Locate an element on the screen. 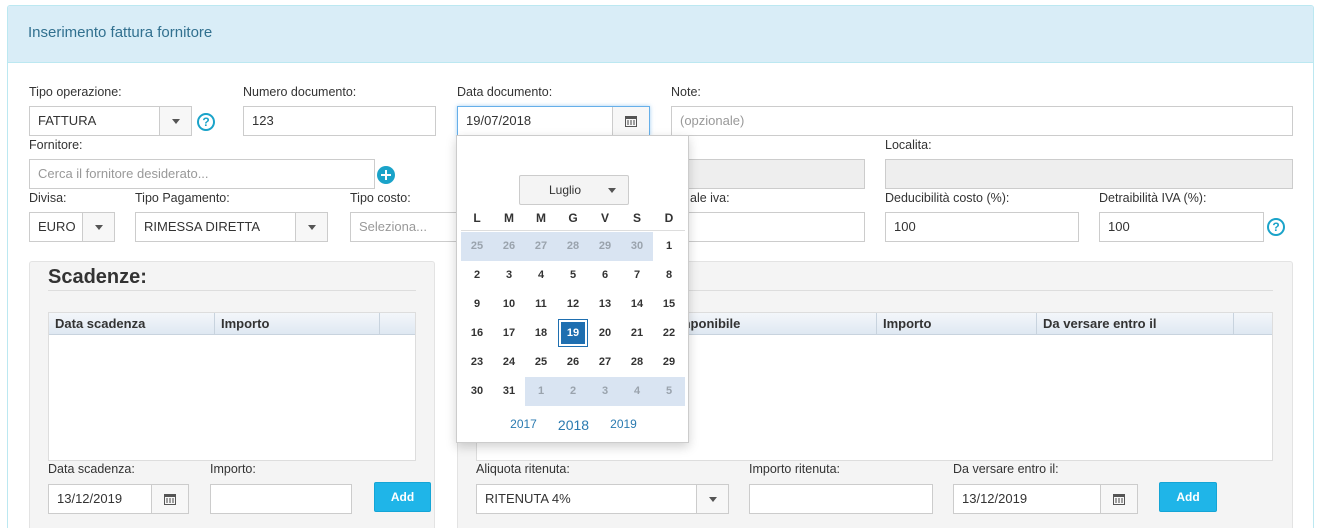 The image size is (1324, 528). calendar-day: 24 is located at coordinates (509, 362).